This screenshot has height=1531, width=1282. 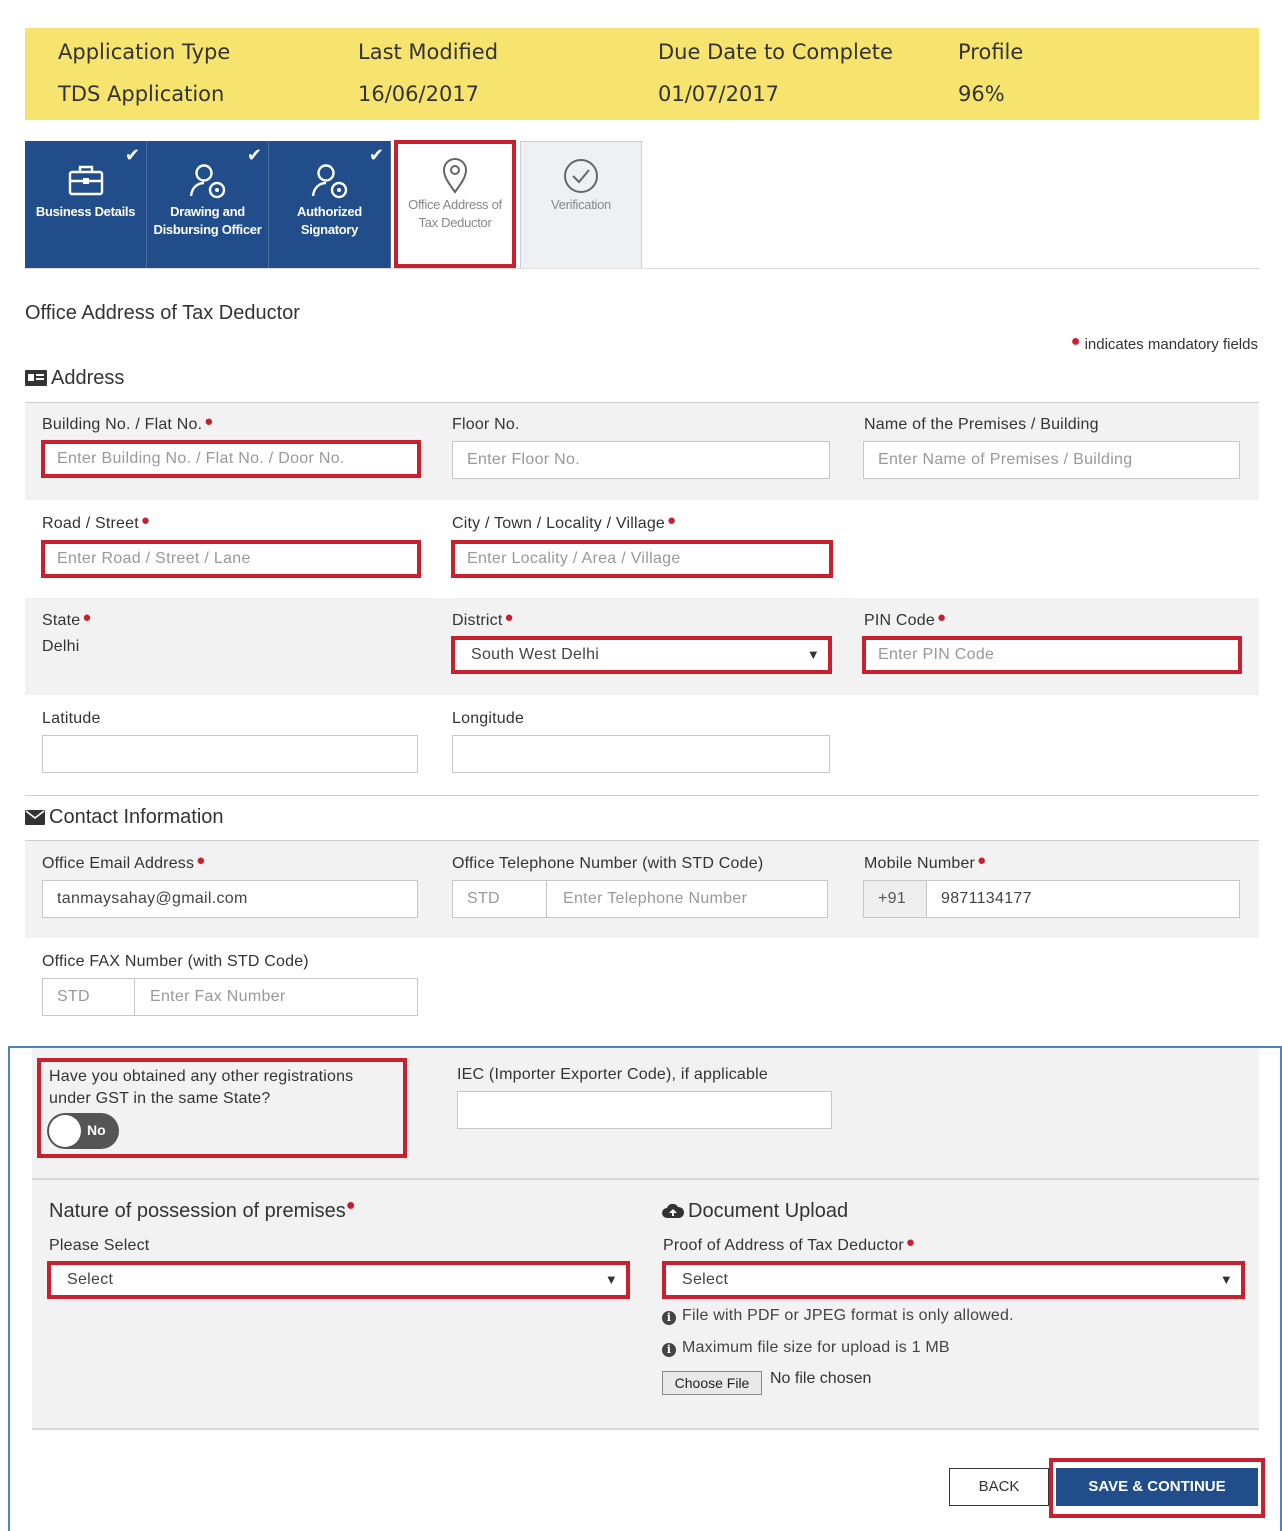 I want to click on city-label-text: City / Town / Locality / Village, so click(x=559, y=523).